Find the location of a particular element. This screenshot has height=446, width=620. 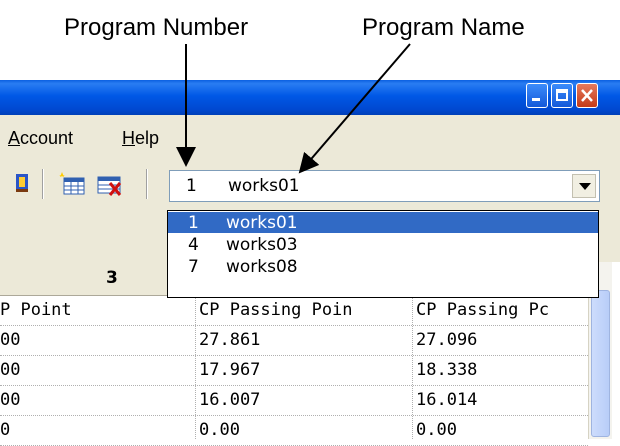

option-name: works08 is located at coordinates (262, 267).